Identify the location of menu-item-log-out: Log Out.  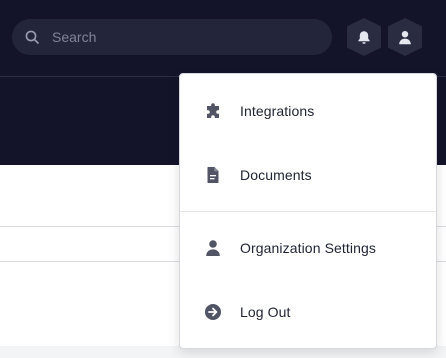
(308, 312).